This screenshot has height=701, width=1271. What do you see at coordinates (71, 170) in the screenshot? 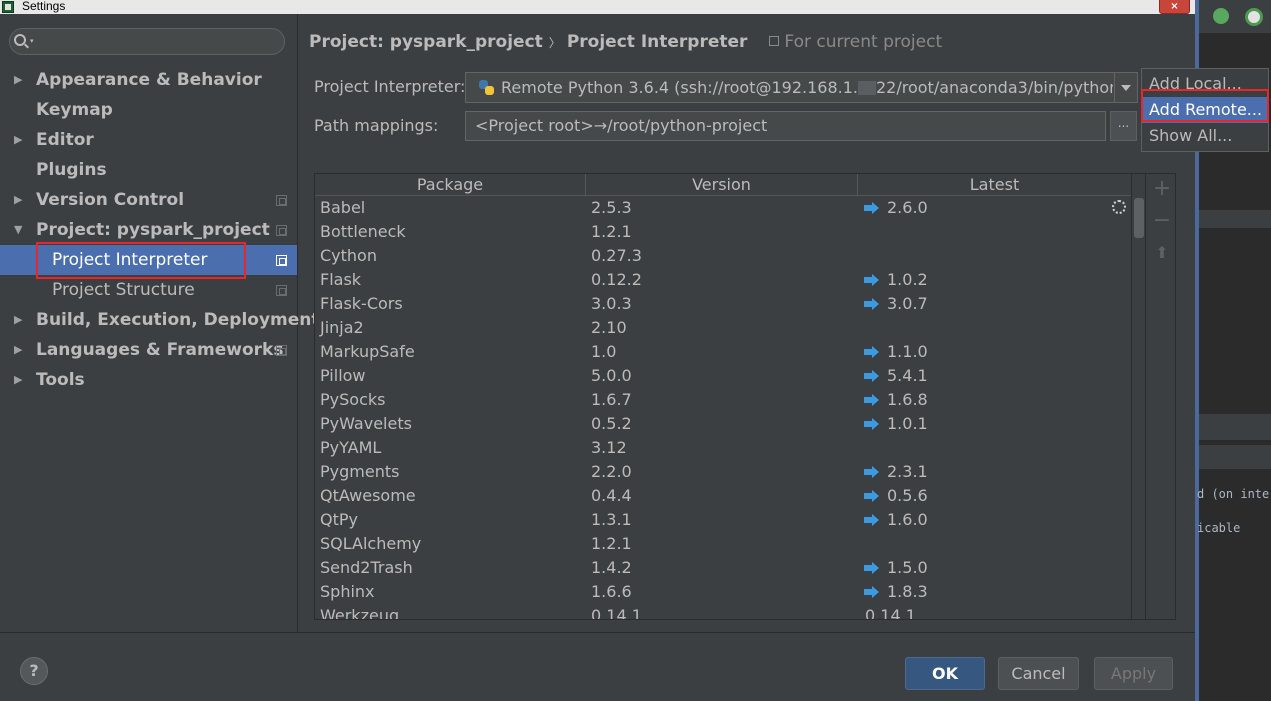
I see `sidebar-item-label: Plugins` at bounding box center [71, 170].